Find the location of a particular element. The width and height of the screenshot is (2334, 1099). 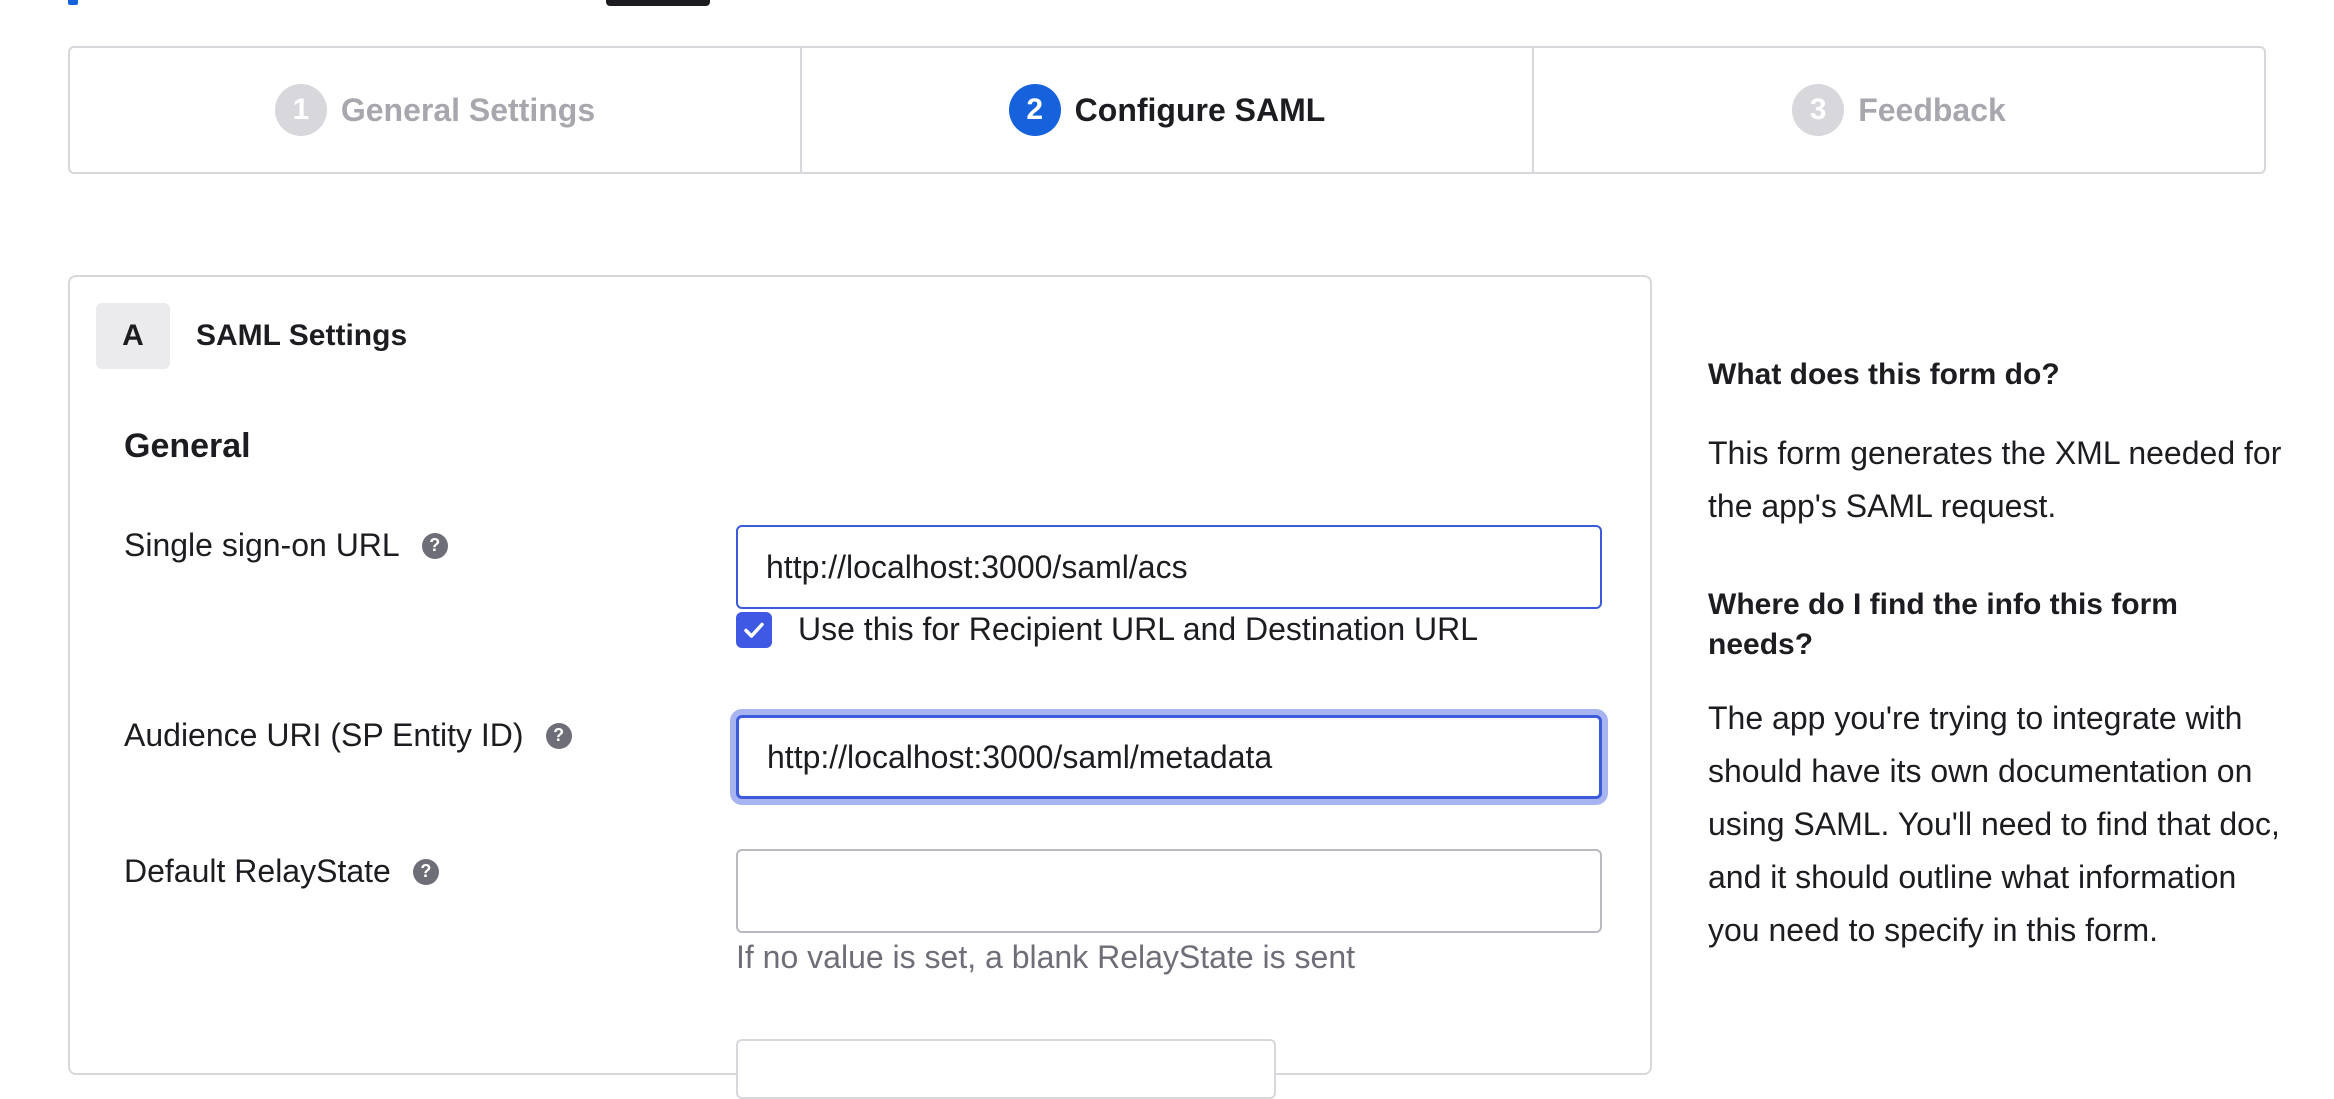

help-question-1: What does this form do? is located at coordinates (1884, 374).